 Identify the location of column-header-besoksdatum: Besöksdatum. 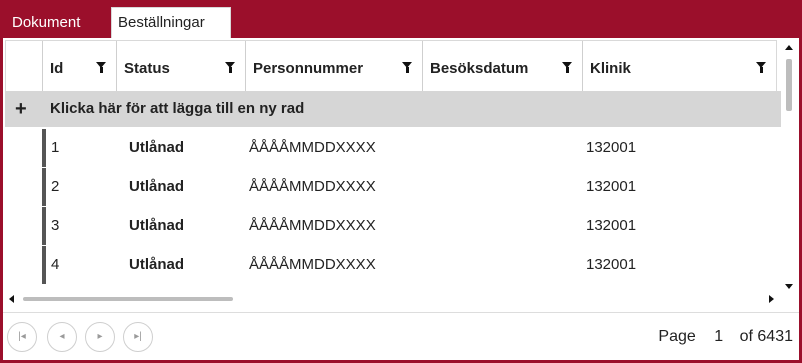
(503, 69).